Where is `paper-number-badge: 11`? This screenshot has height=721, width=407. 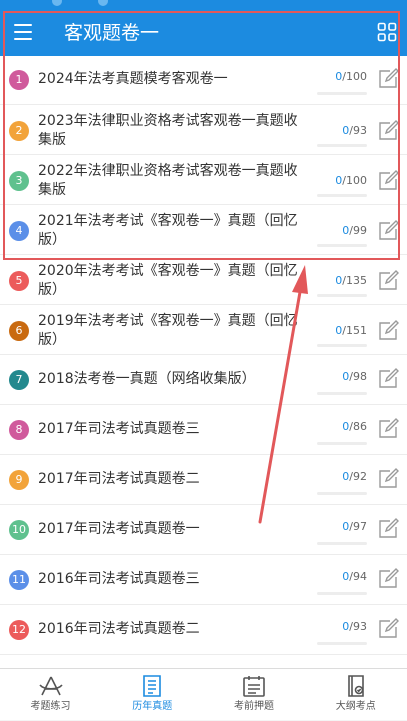 paper-number-badge: 11 is located at coordinates (19, 580).